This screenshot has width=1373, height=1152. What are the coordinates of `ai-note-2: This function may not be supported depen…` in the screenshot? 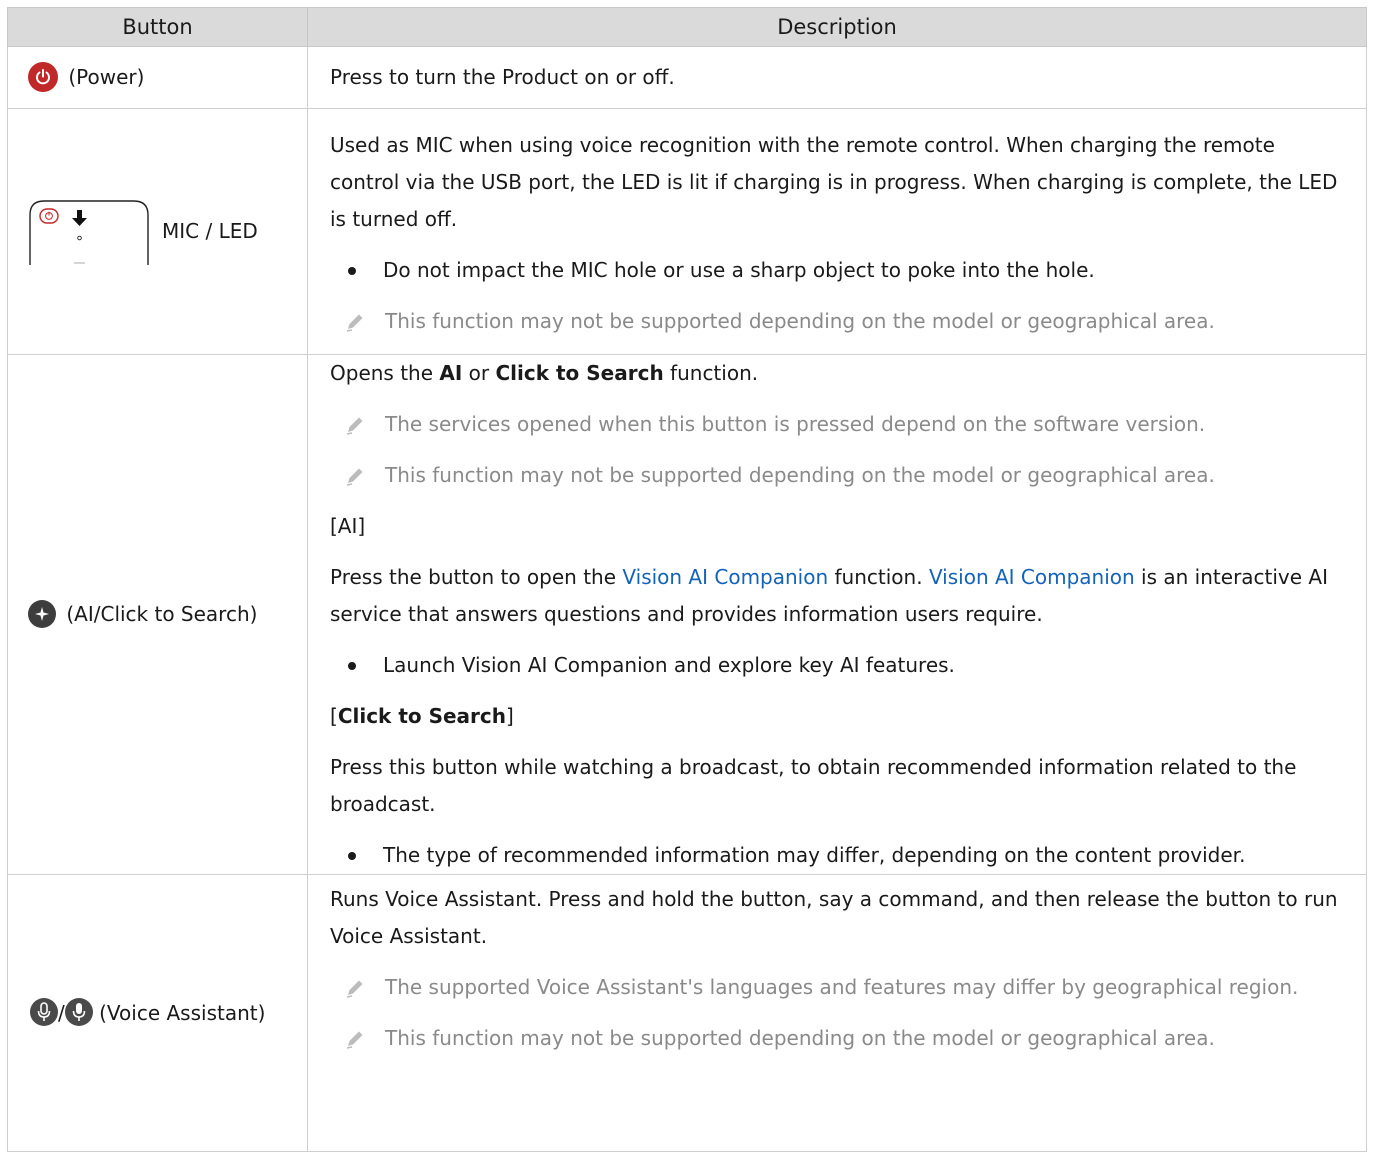 It's located at (838, 475).